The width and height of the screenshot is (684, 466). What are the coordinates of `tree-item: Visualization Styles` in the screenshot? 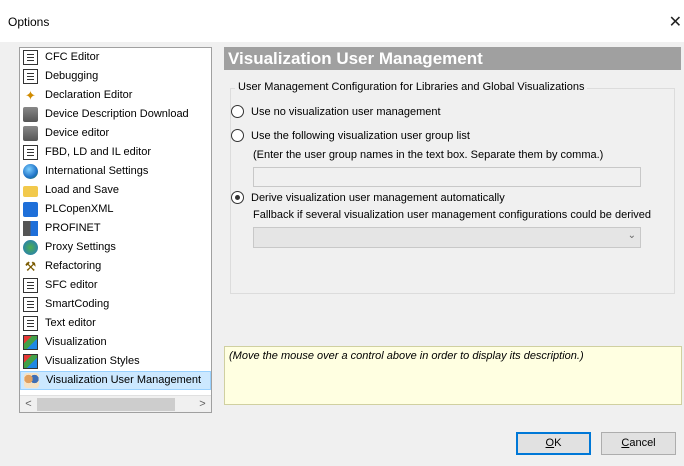 It's located at (115, 361).